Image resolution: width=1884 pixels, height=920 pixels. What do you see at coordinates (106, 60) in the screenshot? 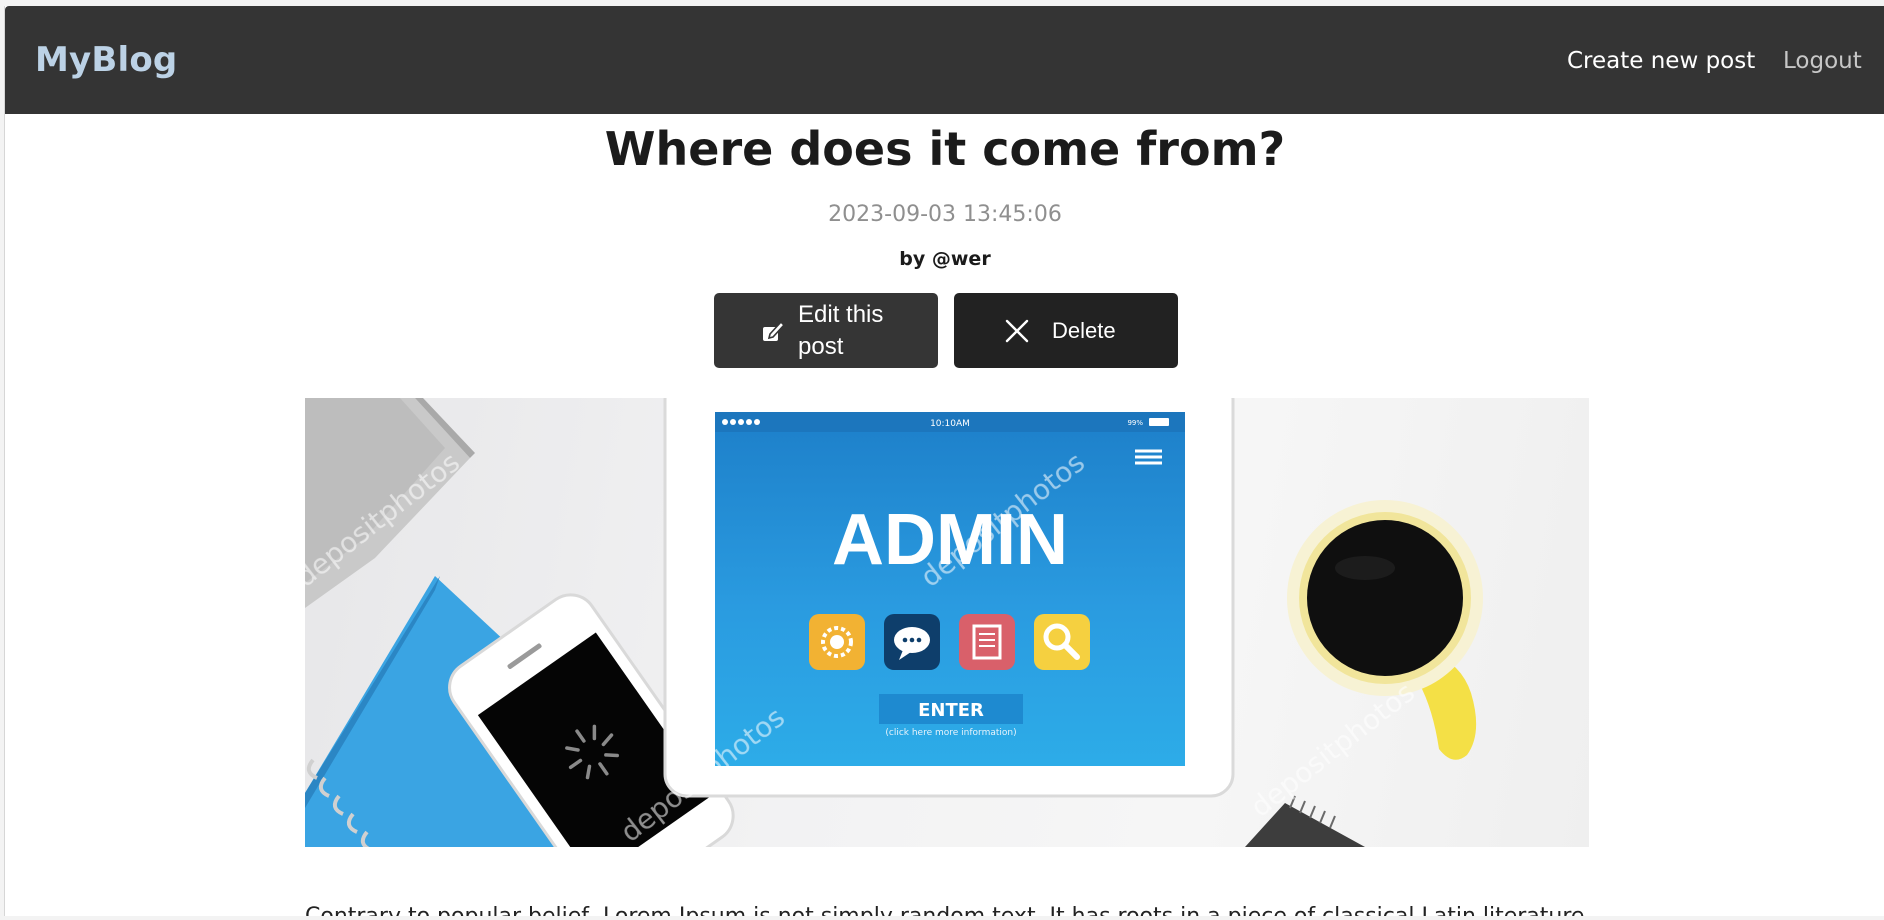
I see `brand-logo-link: MyBlog` at bounding box center [106, 60].